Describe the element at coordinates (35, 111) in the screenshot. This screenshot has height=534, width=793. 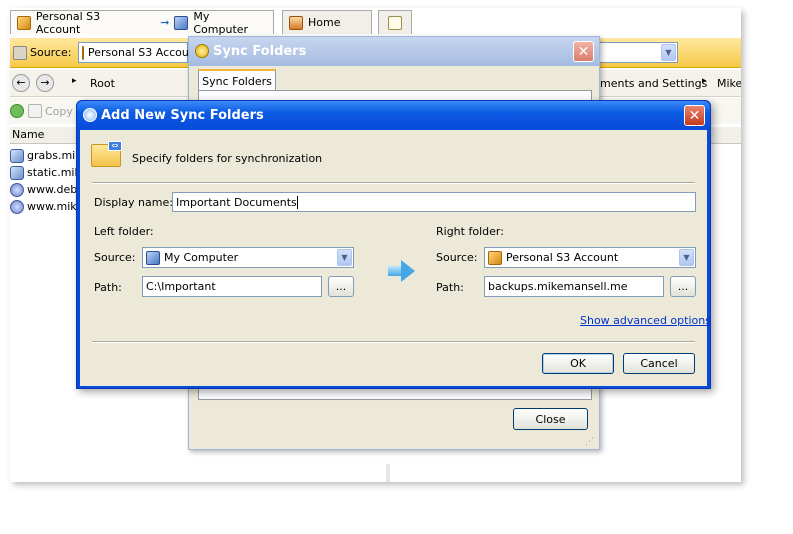
I see `copy-icon` at that location.